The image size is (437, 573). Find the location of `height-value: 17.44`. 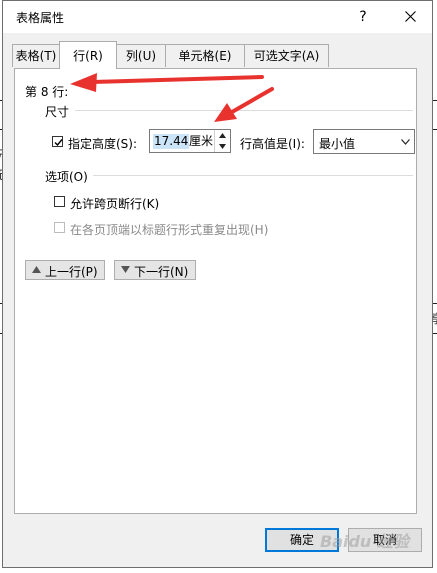

height-value: 17.44 is located at coordinates (171, 141).